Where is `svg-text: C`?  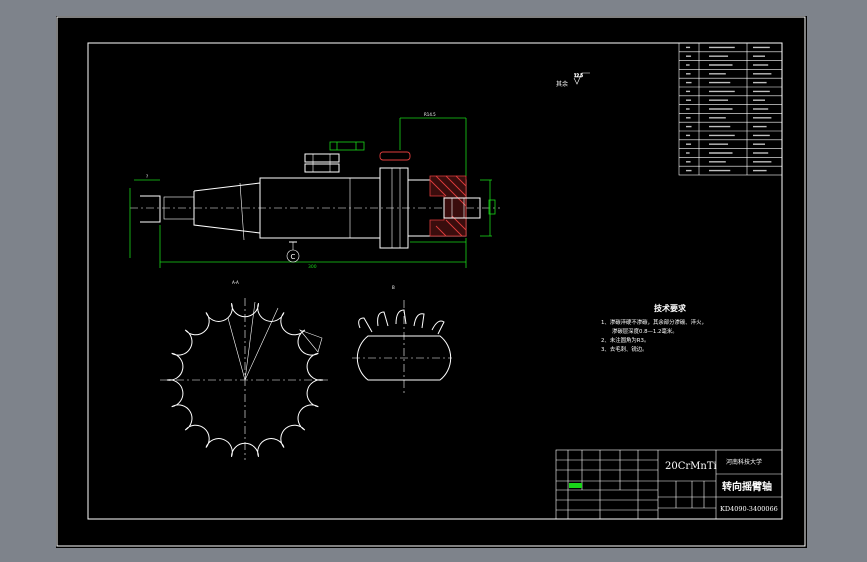
svg-text: C is located at coordinates (293, 257).